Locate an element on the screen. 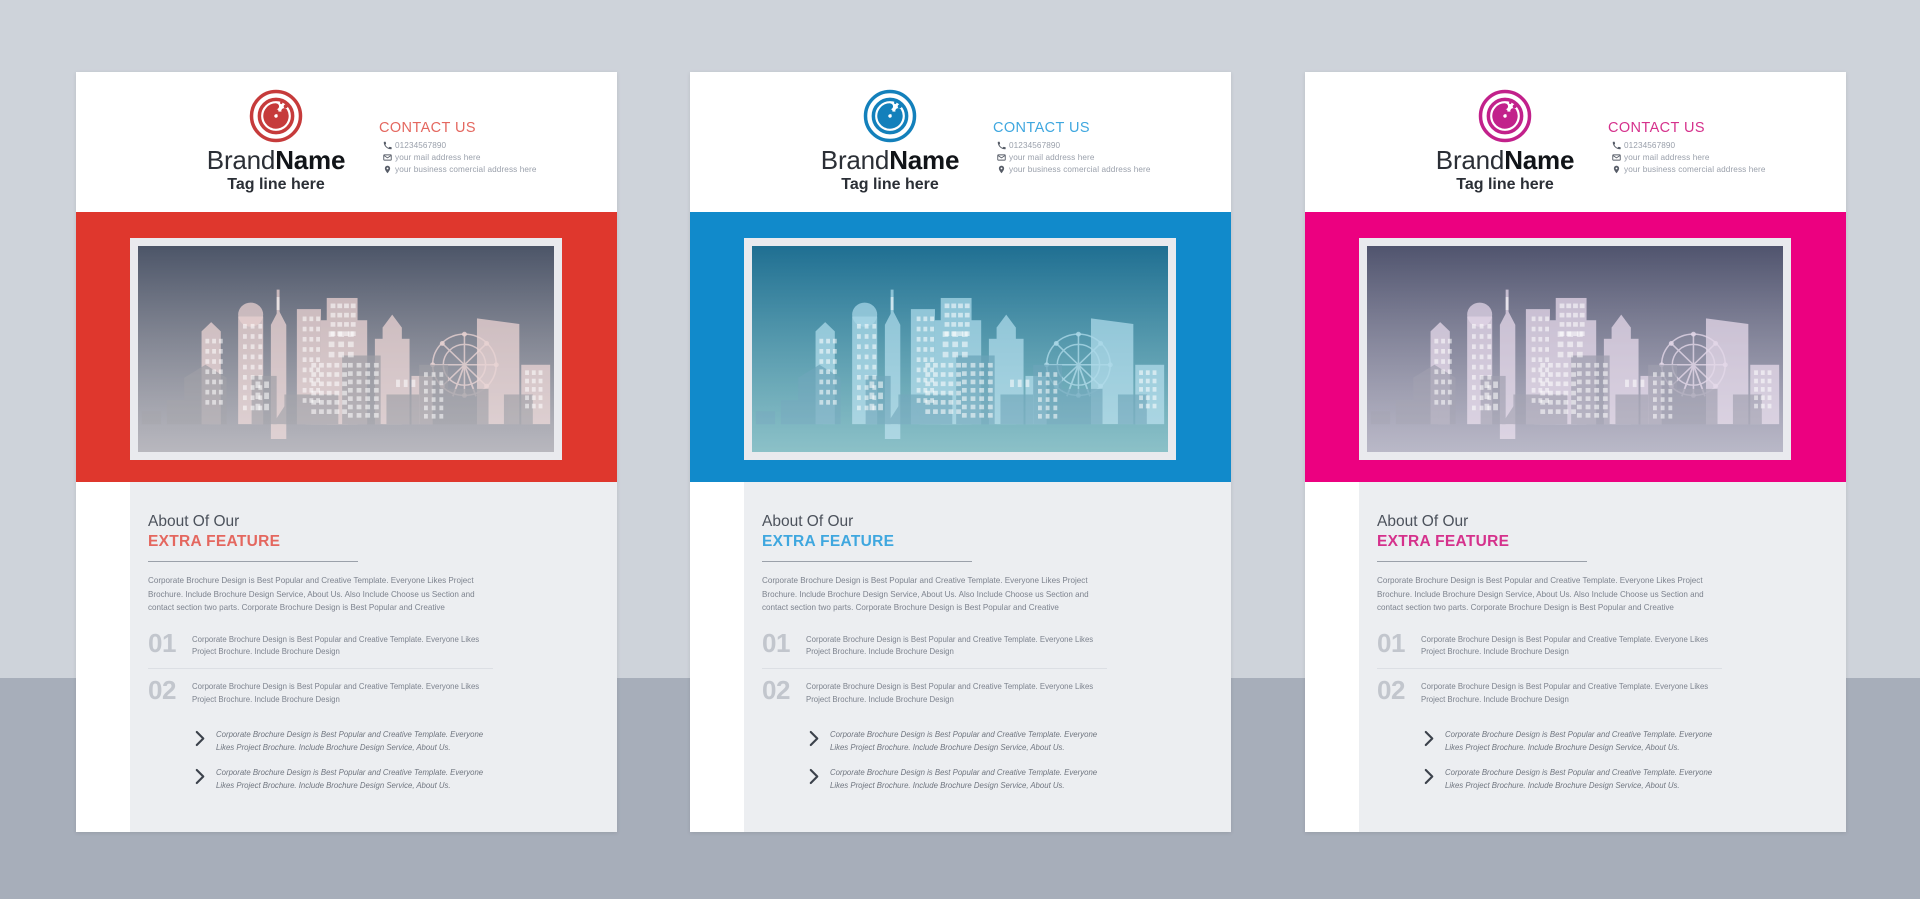 Image resolution: width=1920 pixels, height=899 pixels. brand-logo-icon is located at coordinates (890, 116).